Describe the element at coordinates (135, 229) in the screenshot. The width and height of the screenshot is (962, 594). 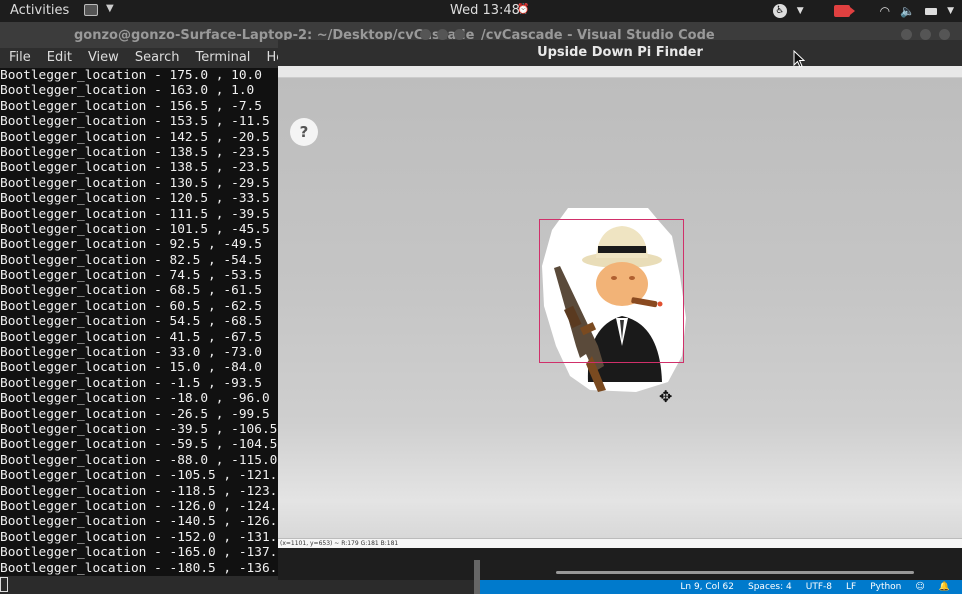
I see `terminal-line: Bootlegger_location - 101.5 , -45.5` at that location.